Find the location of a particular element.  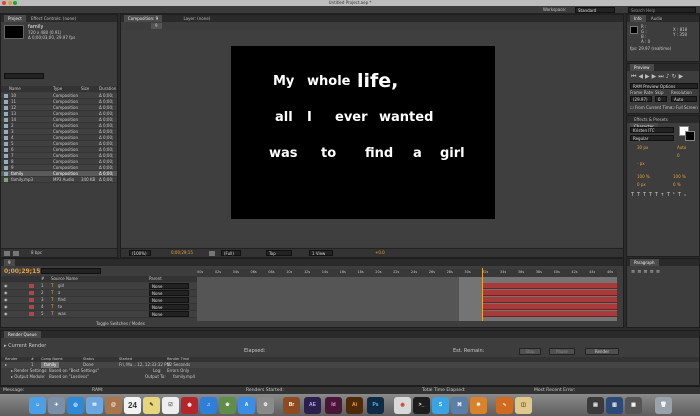

trash-icon: 🗑 is located at coordinates (663, 405).